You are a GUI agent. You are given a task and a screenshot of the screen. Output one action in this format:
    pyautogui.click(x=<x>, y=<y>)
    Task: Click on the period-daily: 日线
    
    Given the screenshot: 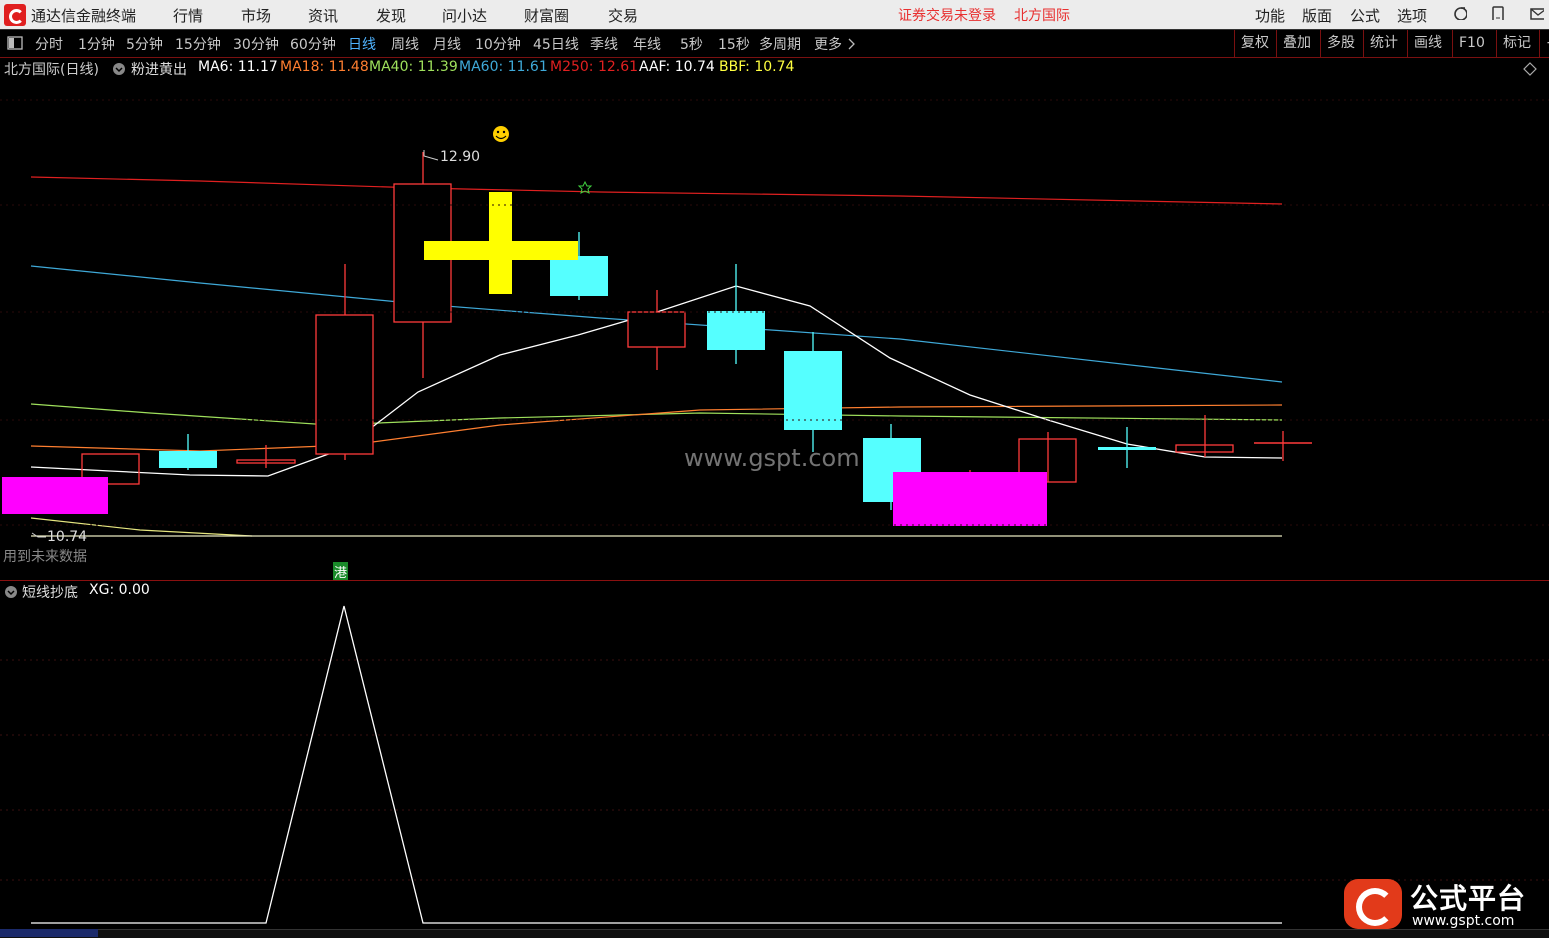 What is the action you would take?
    pyautogui.click(x=362, y=44)
    